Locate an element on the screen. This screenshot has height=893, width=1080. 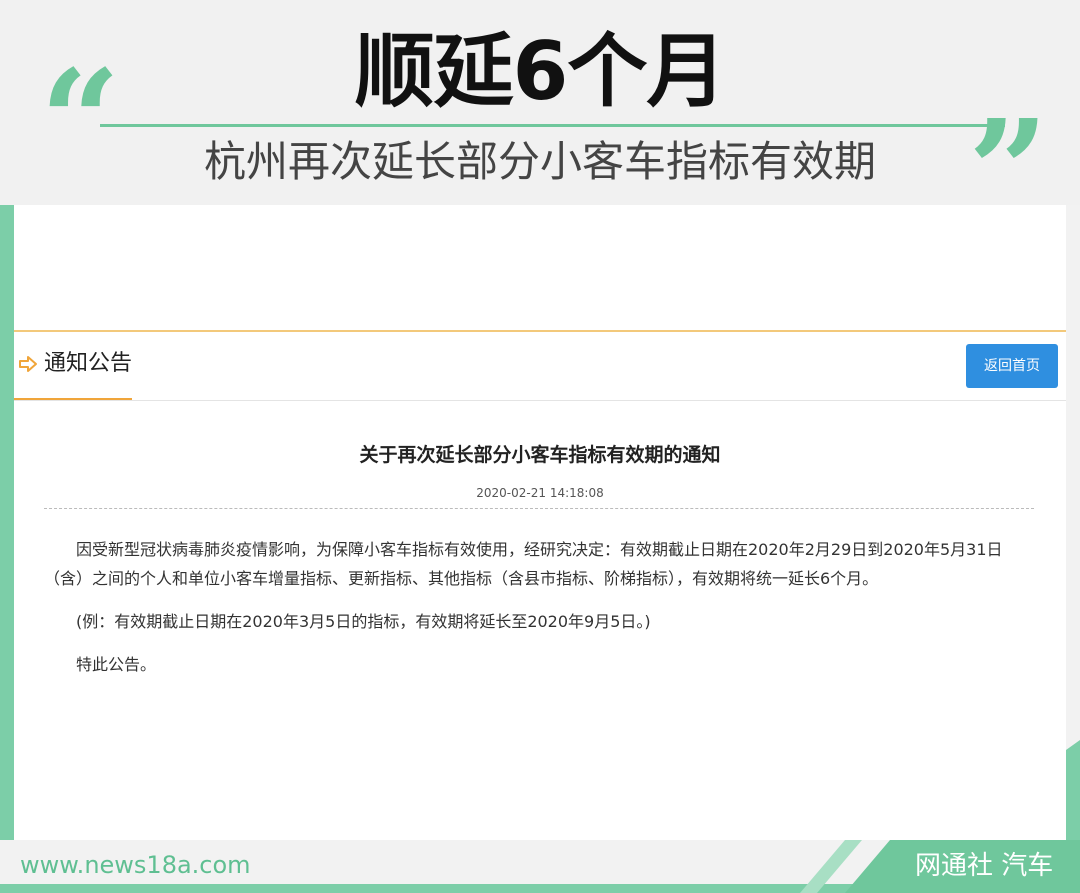
notice-paragraph-closing: 特此公告。 is located at coordinates (116, 664).